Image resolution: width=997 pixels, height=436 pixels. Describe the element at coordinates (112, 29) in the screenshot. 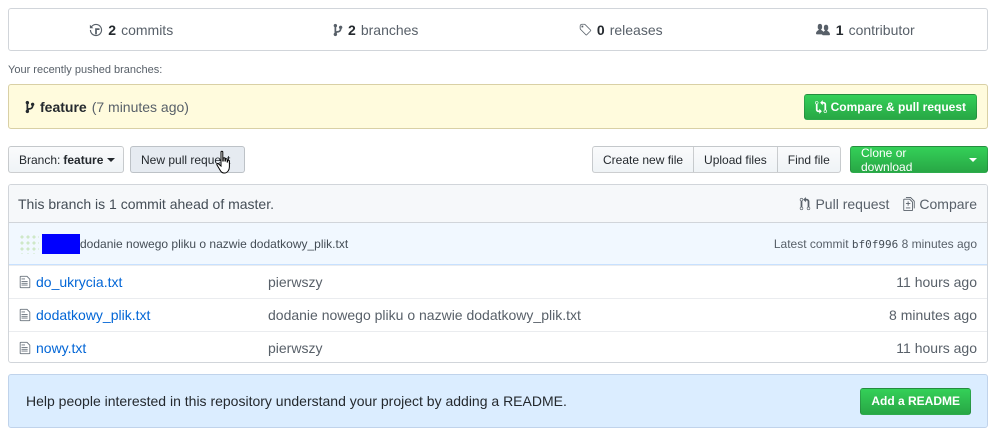

I see `commits-count: 2` at that location.